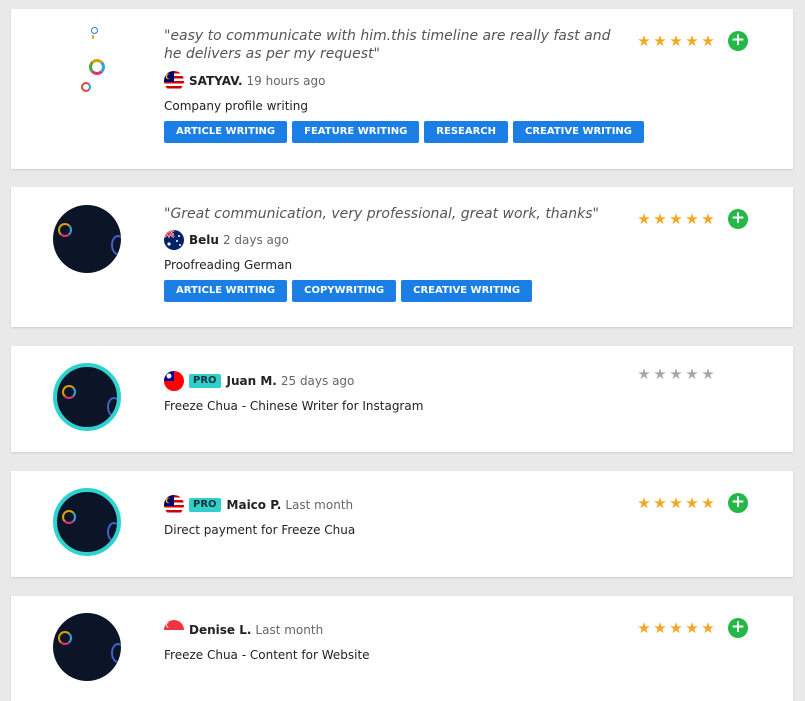 The image size is (805, 701). What do you see at coordinates (254, 505) in the screenshot?
I see `reviewer-name: Maico P.` at bounding box center [254, 505].